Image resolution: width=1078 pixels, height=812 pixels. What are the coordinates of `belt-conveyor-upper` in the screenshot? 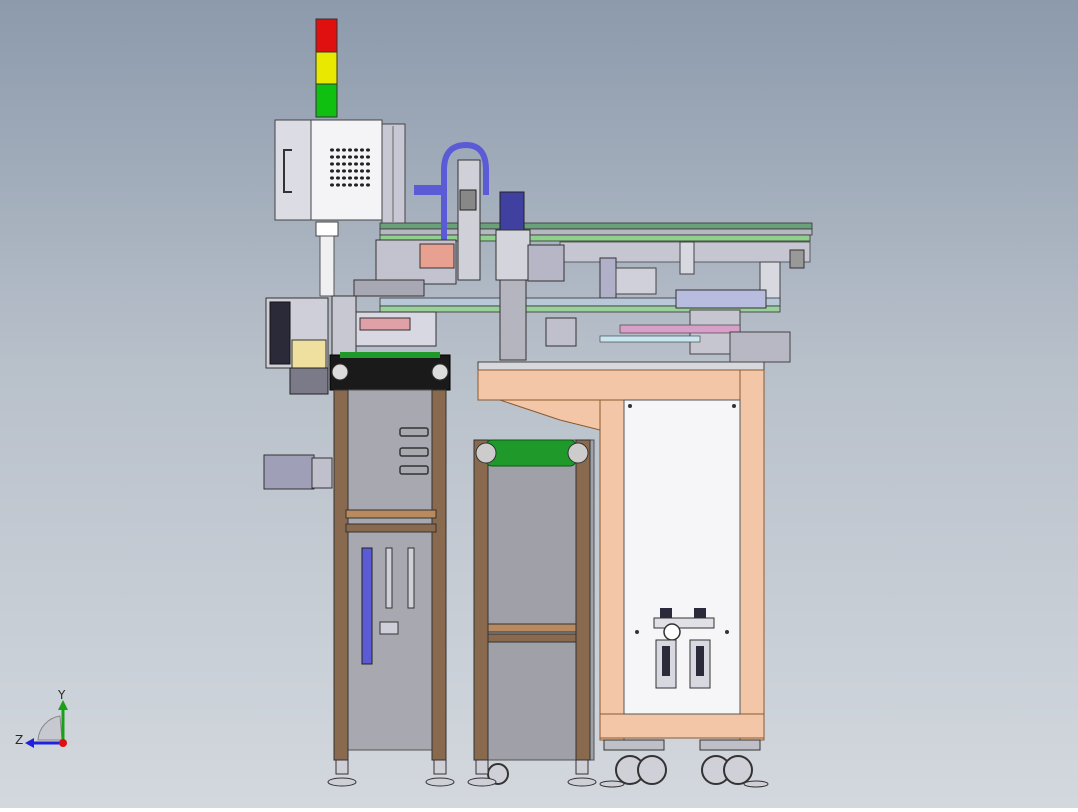 It's located at (390, 371).